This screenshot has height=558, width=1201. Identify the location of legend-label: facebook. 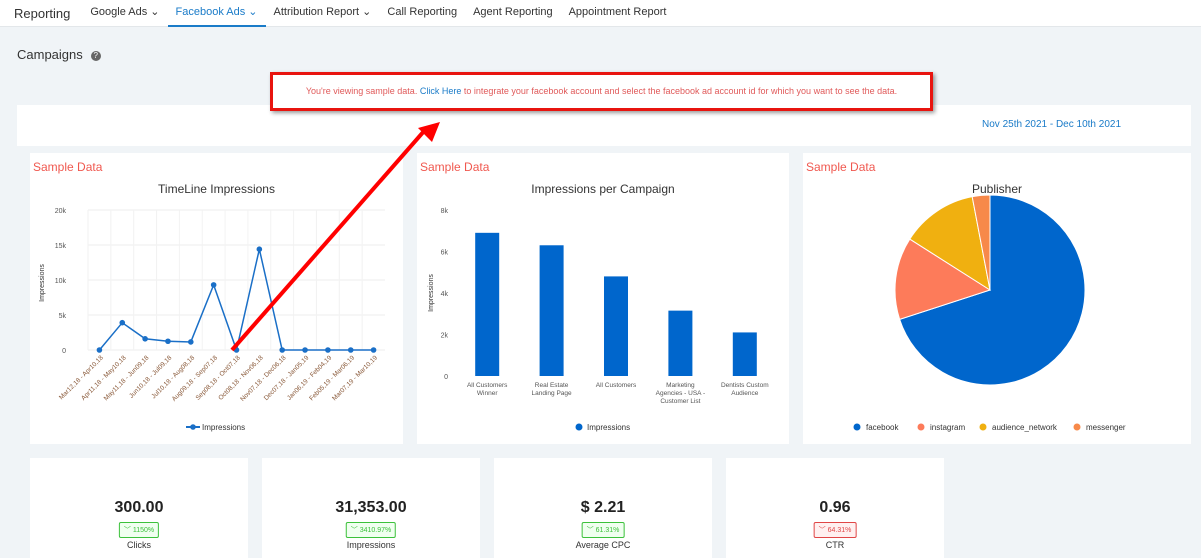
(882, 427).